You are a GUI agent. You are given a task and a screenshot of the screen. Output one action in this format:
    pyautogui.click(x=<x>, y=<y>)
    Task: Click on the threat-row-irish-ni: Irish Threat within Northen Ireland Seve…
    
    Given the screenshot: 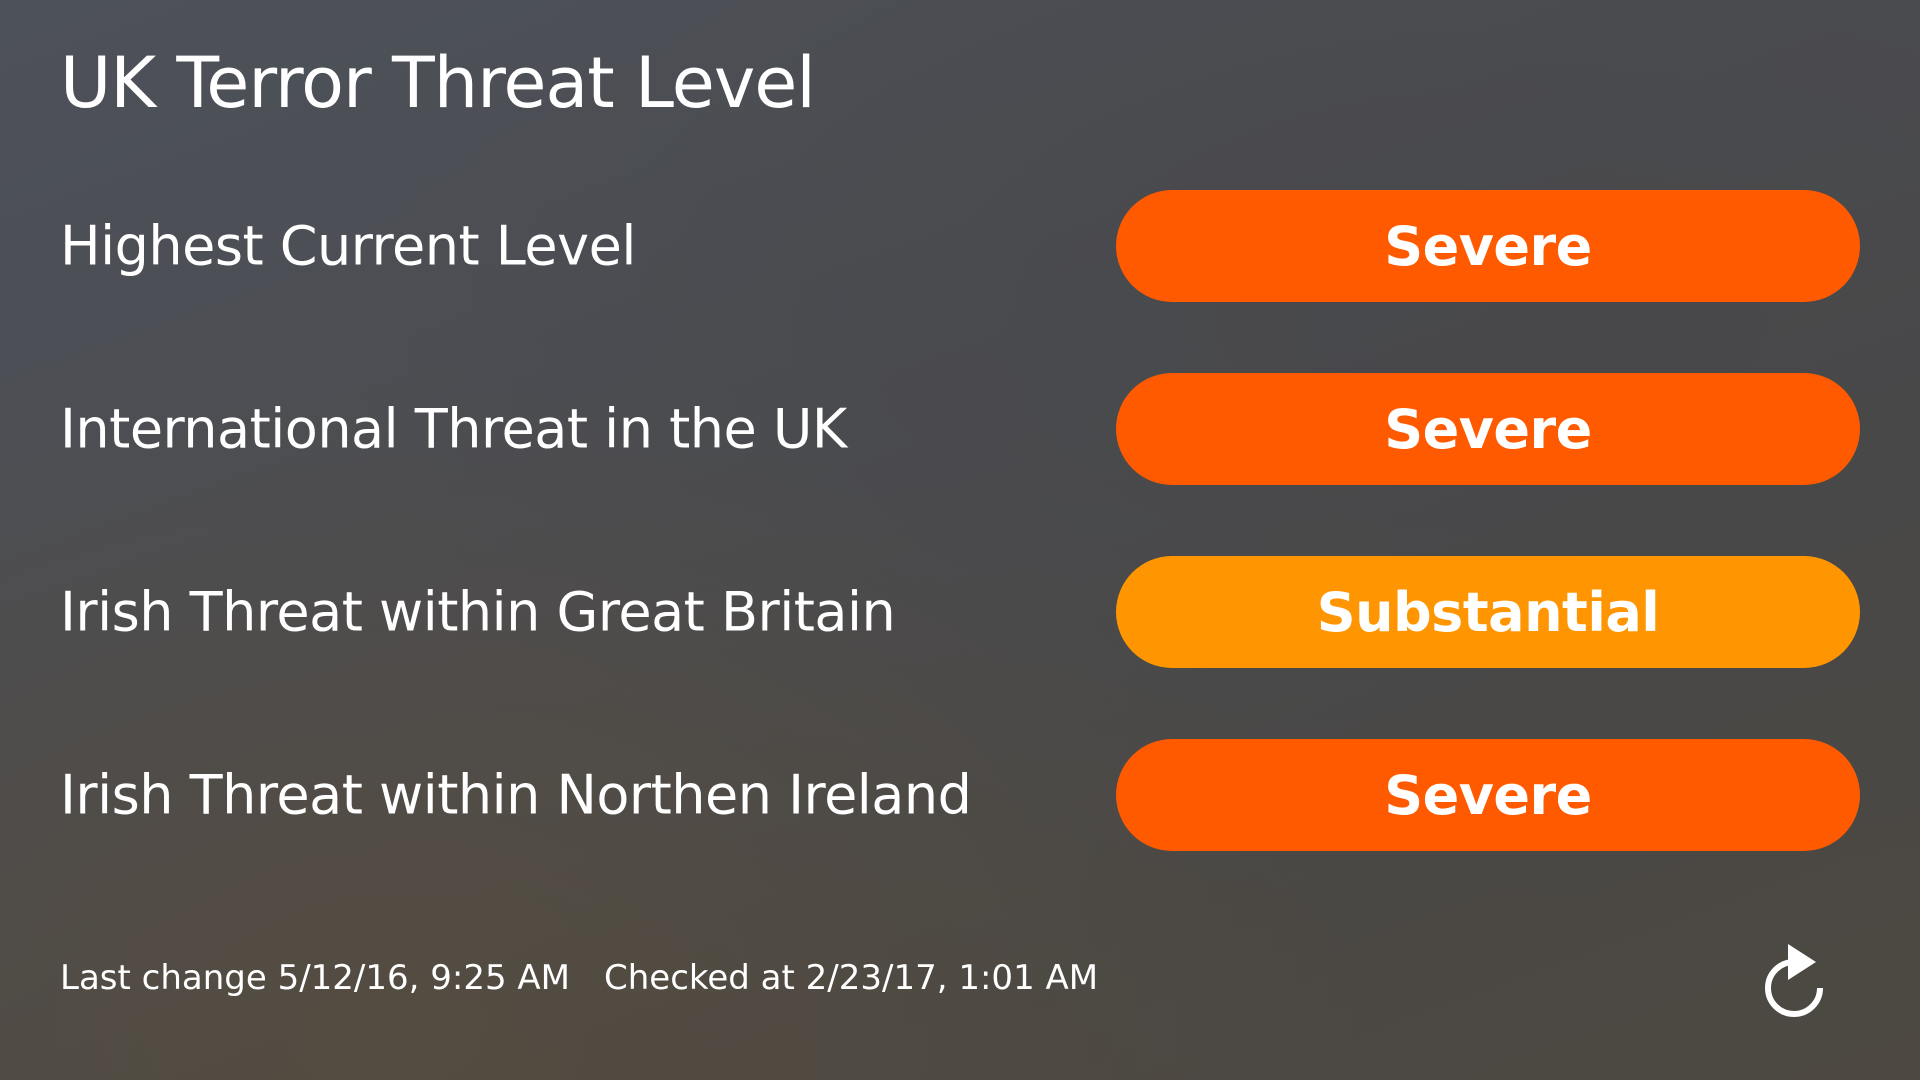 What is the action you would take?
    pyautogui.click(x=960, y=795)
    